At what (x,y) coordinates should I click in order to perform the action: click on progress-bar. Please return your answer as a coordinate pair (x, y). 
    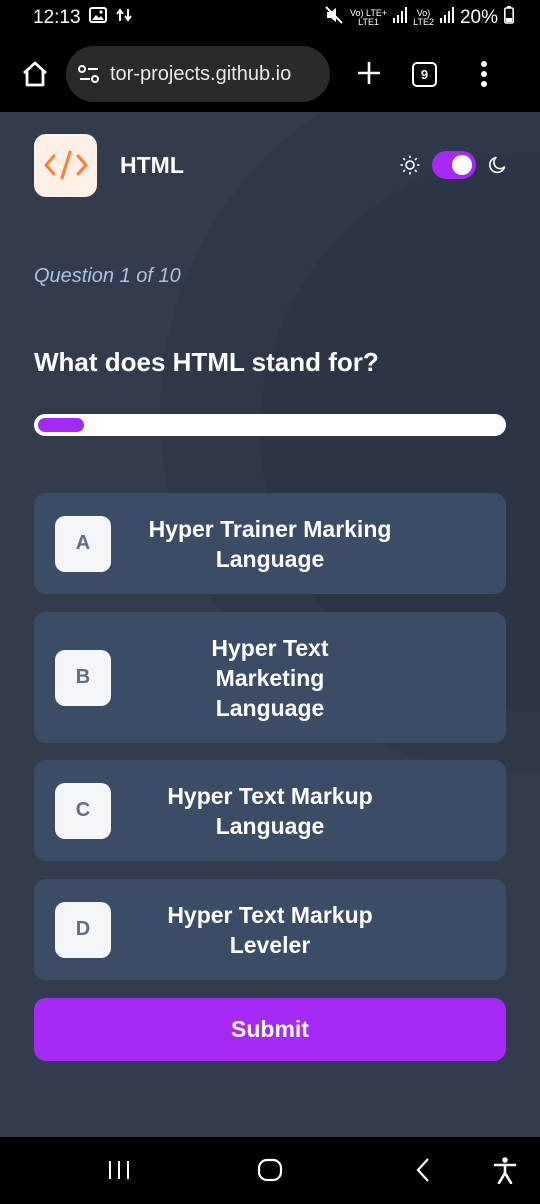
    Looking at the image, I should click on (270, 425).